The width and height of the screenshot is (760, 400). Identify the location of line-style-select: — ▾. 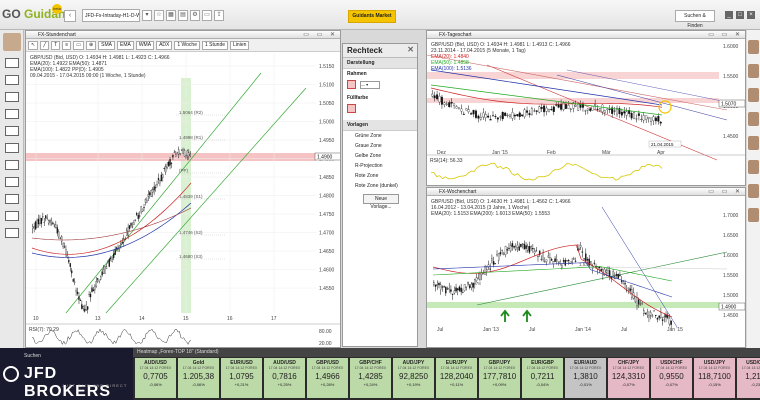
(370, 84).